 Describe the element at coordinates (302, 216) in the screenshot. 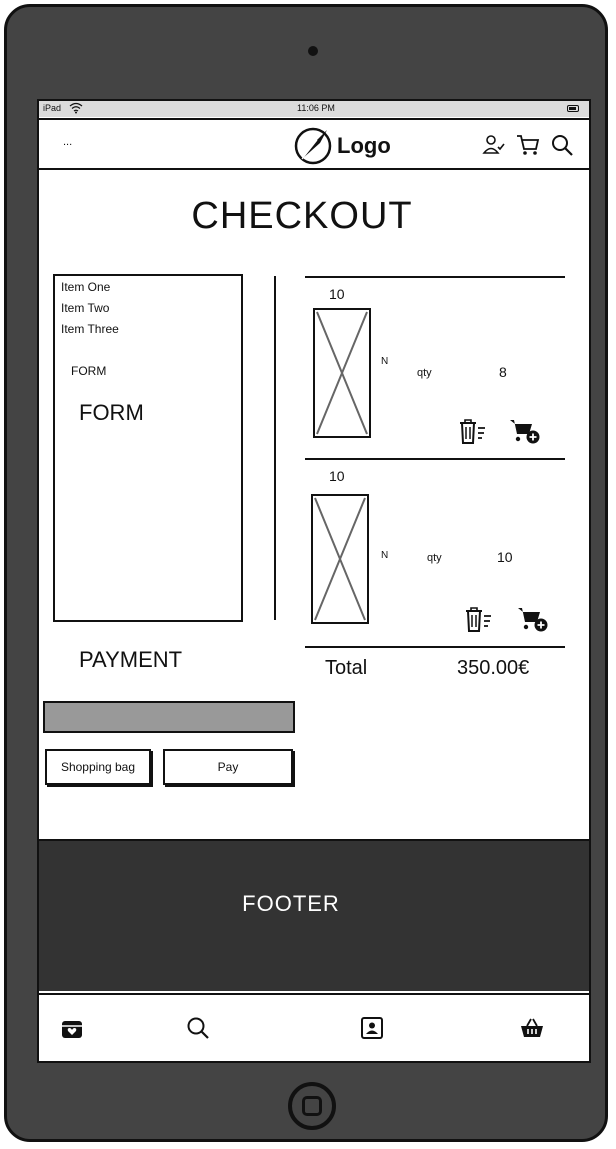

I see `page-title: CHECKOUT` at that location.